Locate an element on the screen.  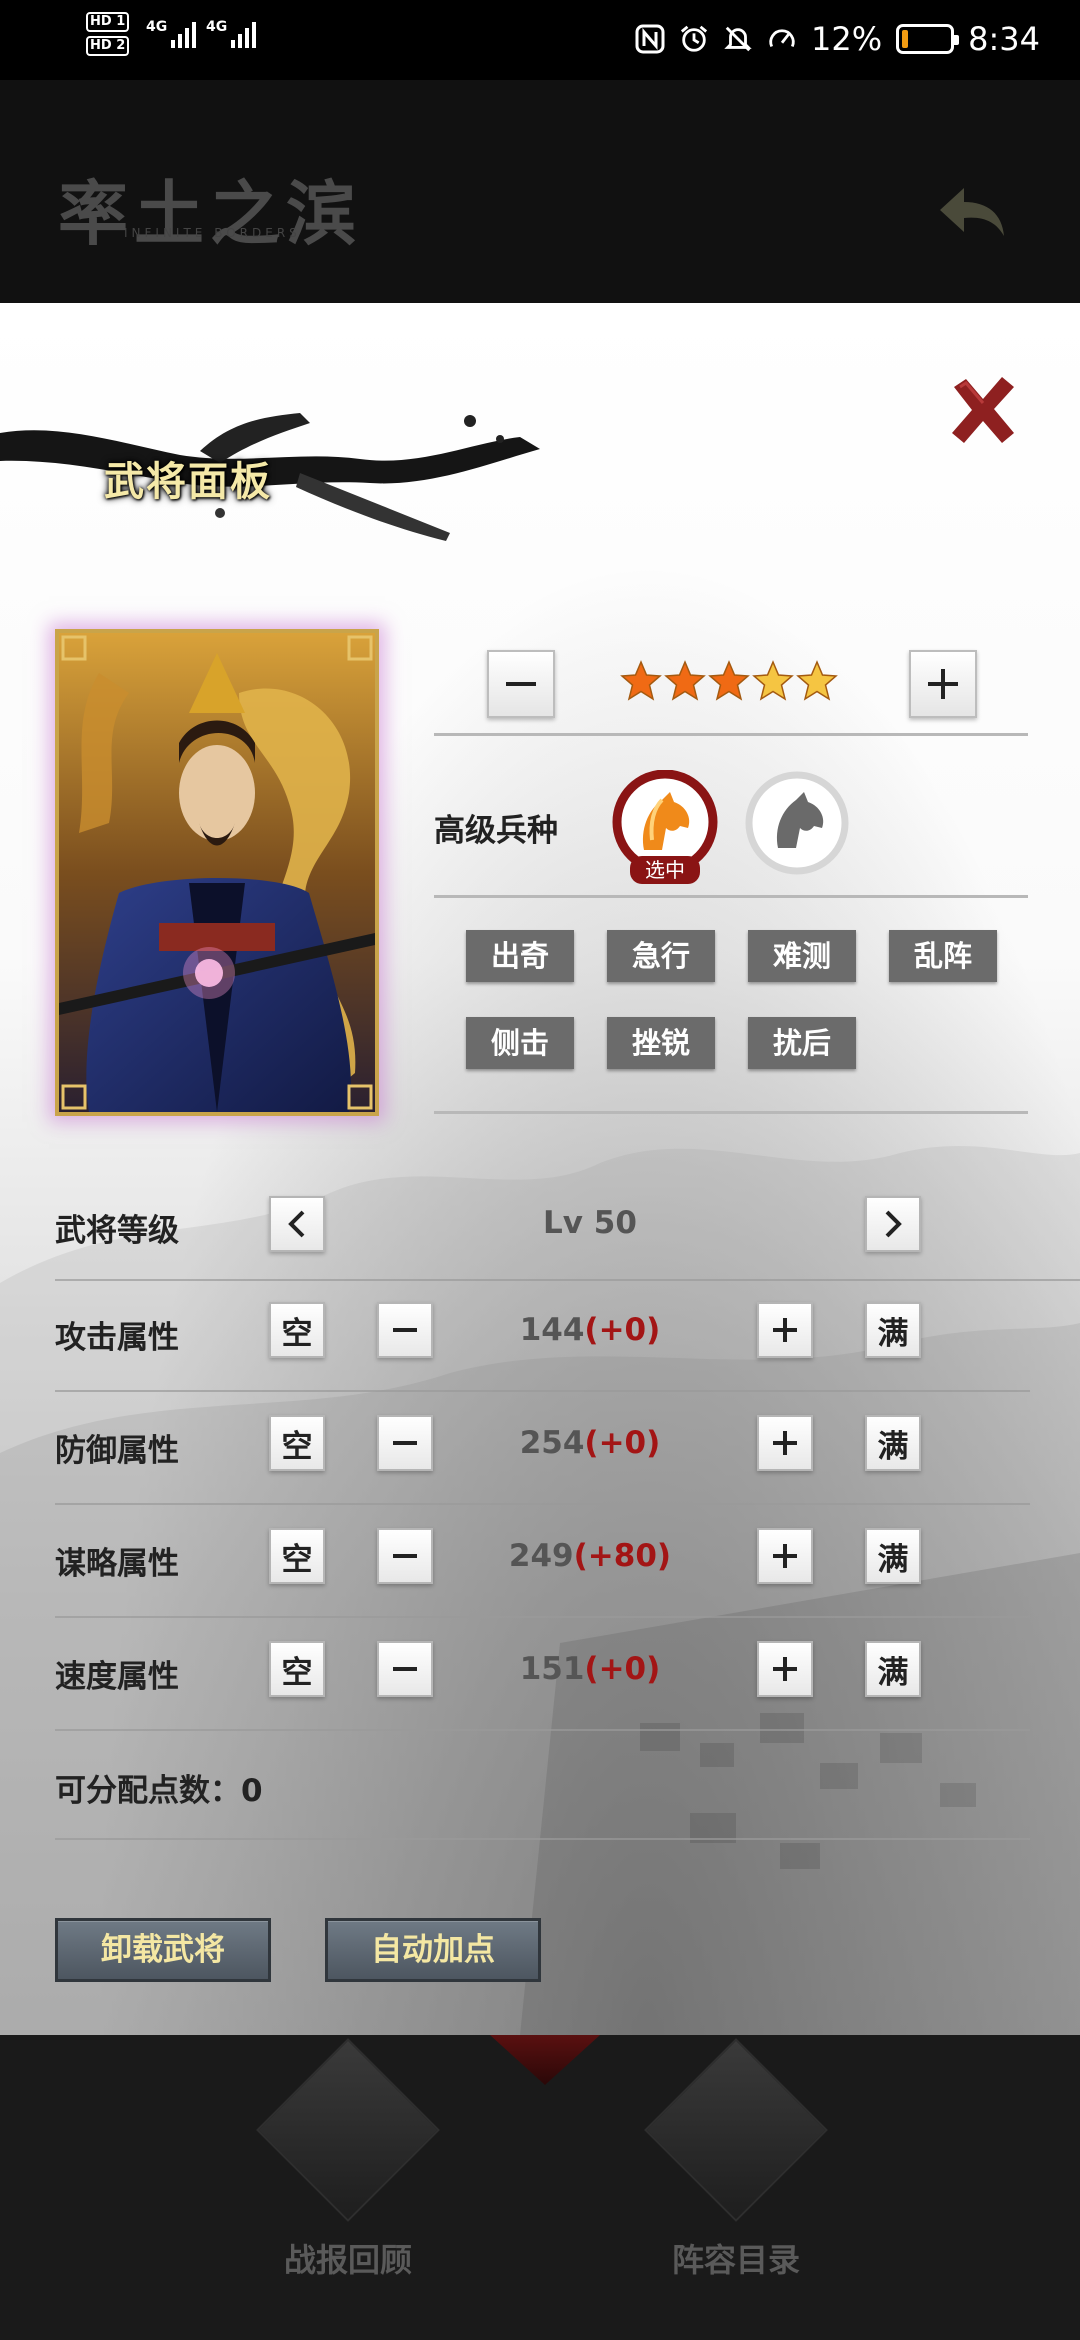
level-label: 武将等级 is located at coordinates (117, 1231).